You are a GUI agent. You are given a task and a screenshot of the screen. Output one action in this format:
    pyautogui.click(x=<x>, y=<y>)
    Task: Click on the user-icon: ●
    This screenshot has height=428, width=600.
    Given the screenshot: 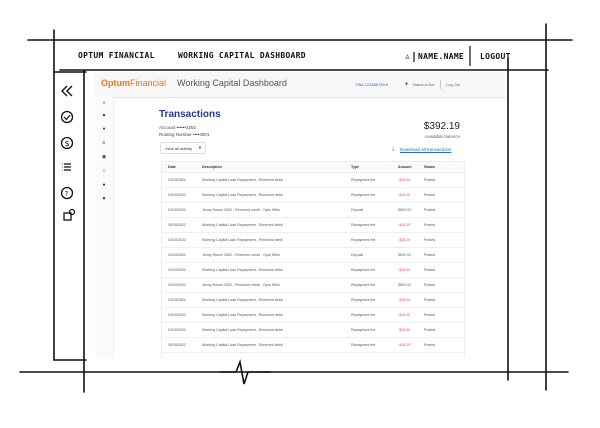 What is the action you would take?
    pyautogui.click(x=407, y=84)
    